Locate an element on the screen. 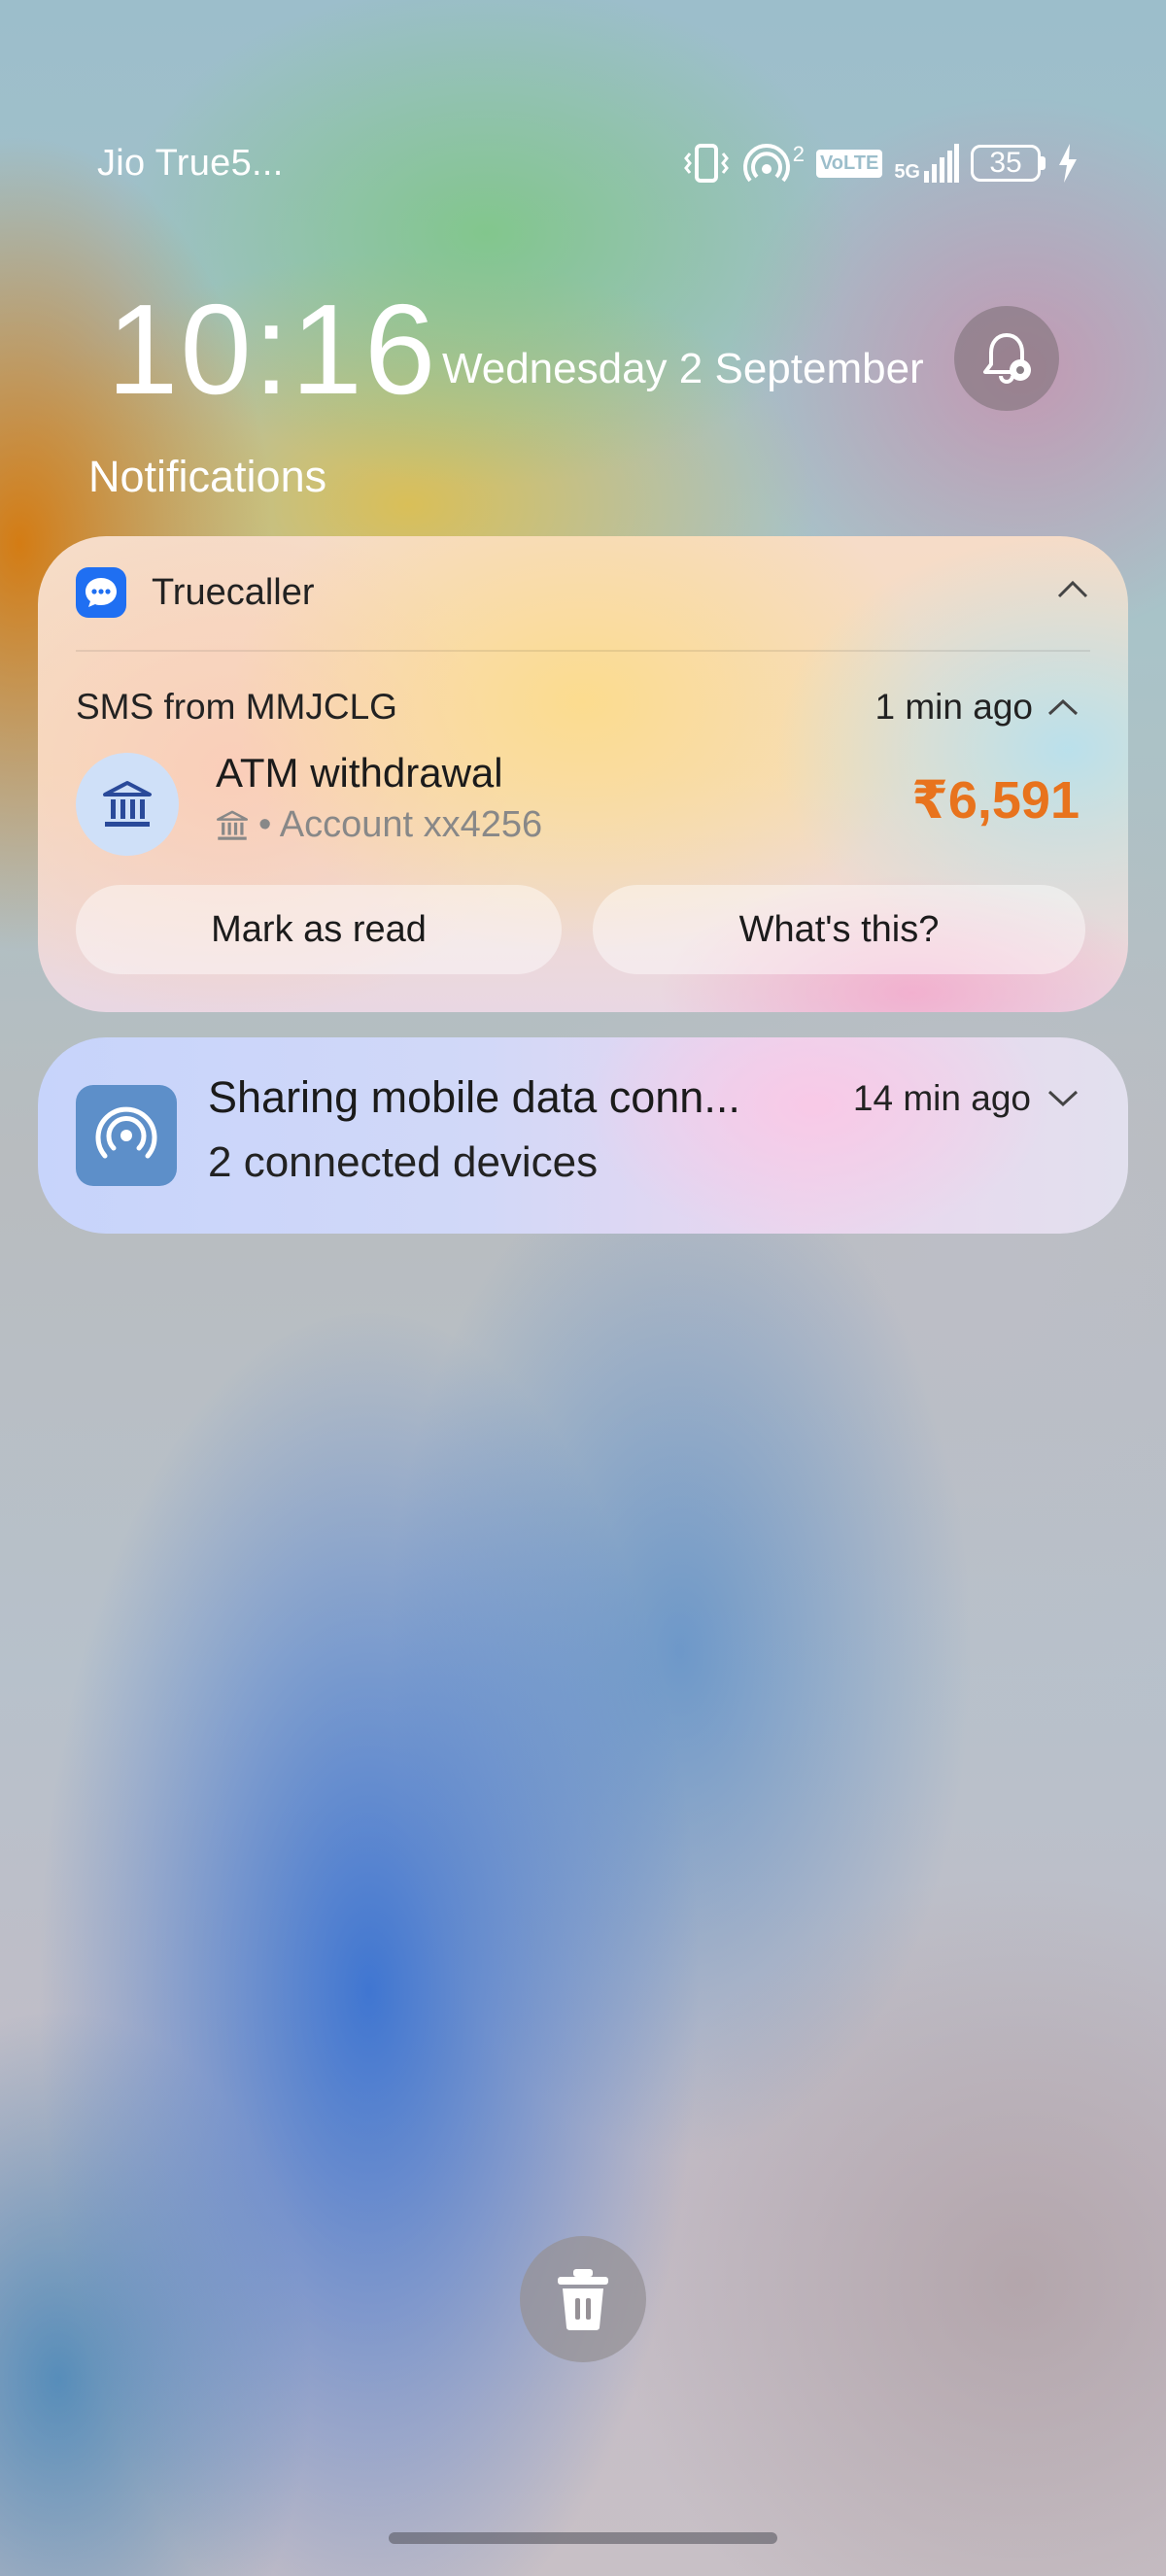  lockscreen-clock-row: 10:16 Wednesday 2 September is located at coordinates (583, 349).